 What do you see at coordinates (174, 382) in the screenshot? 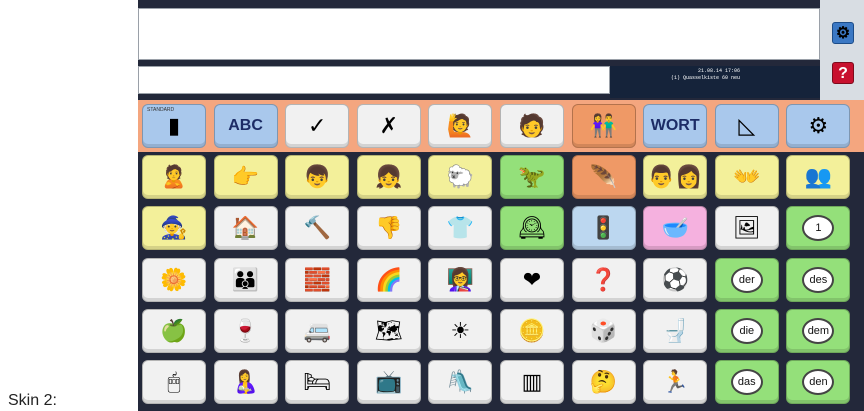
I see `mouse-button: 🖱` at bounding box center [174, 382].